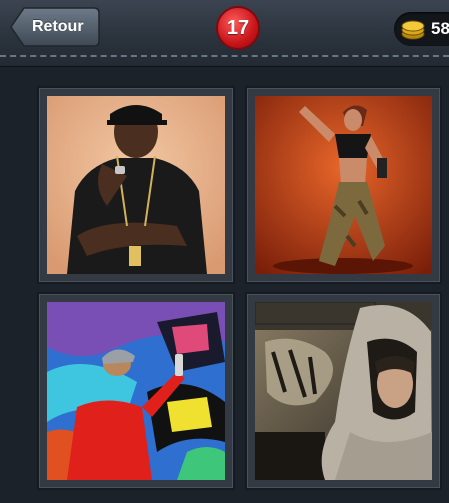 The width and height of the screenshot is (449, 503). Describe the element at coordinates (440, 28) in the screenshot. I see `coin-count: 58` at that location.